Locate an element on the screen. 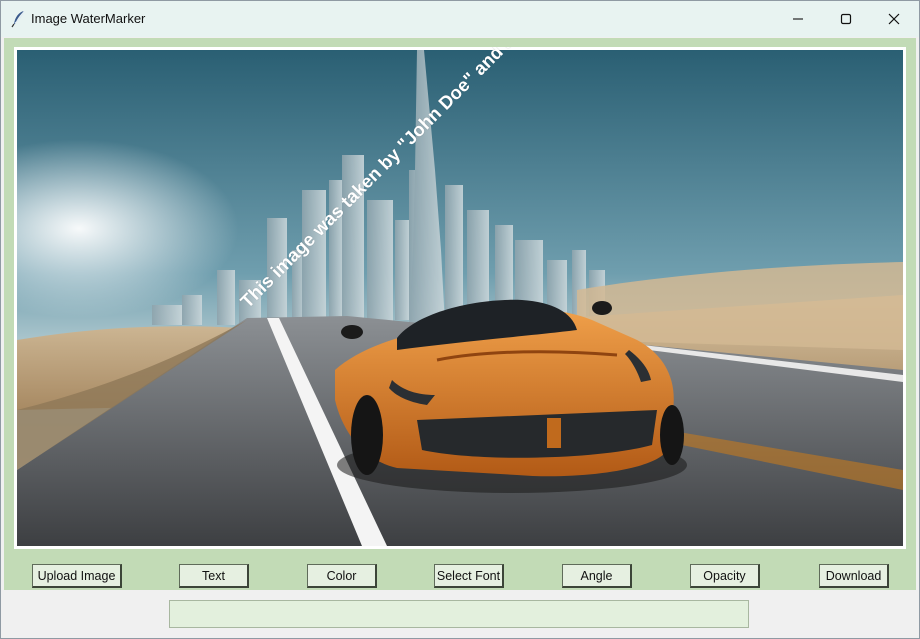 The width and height of the screenshot is (920, 639). window-title: Image WaterMarker is located at coordinates (88, 18).